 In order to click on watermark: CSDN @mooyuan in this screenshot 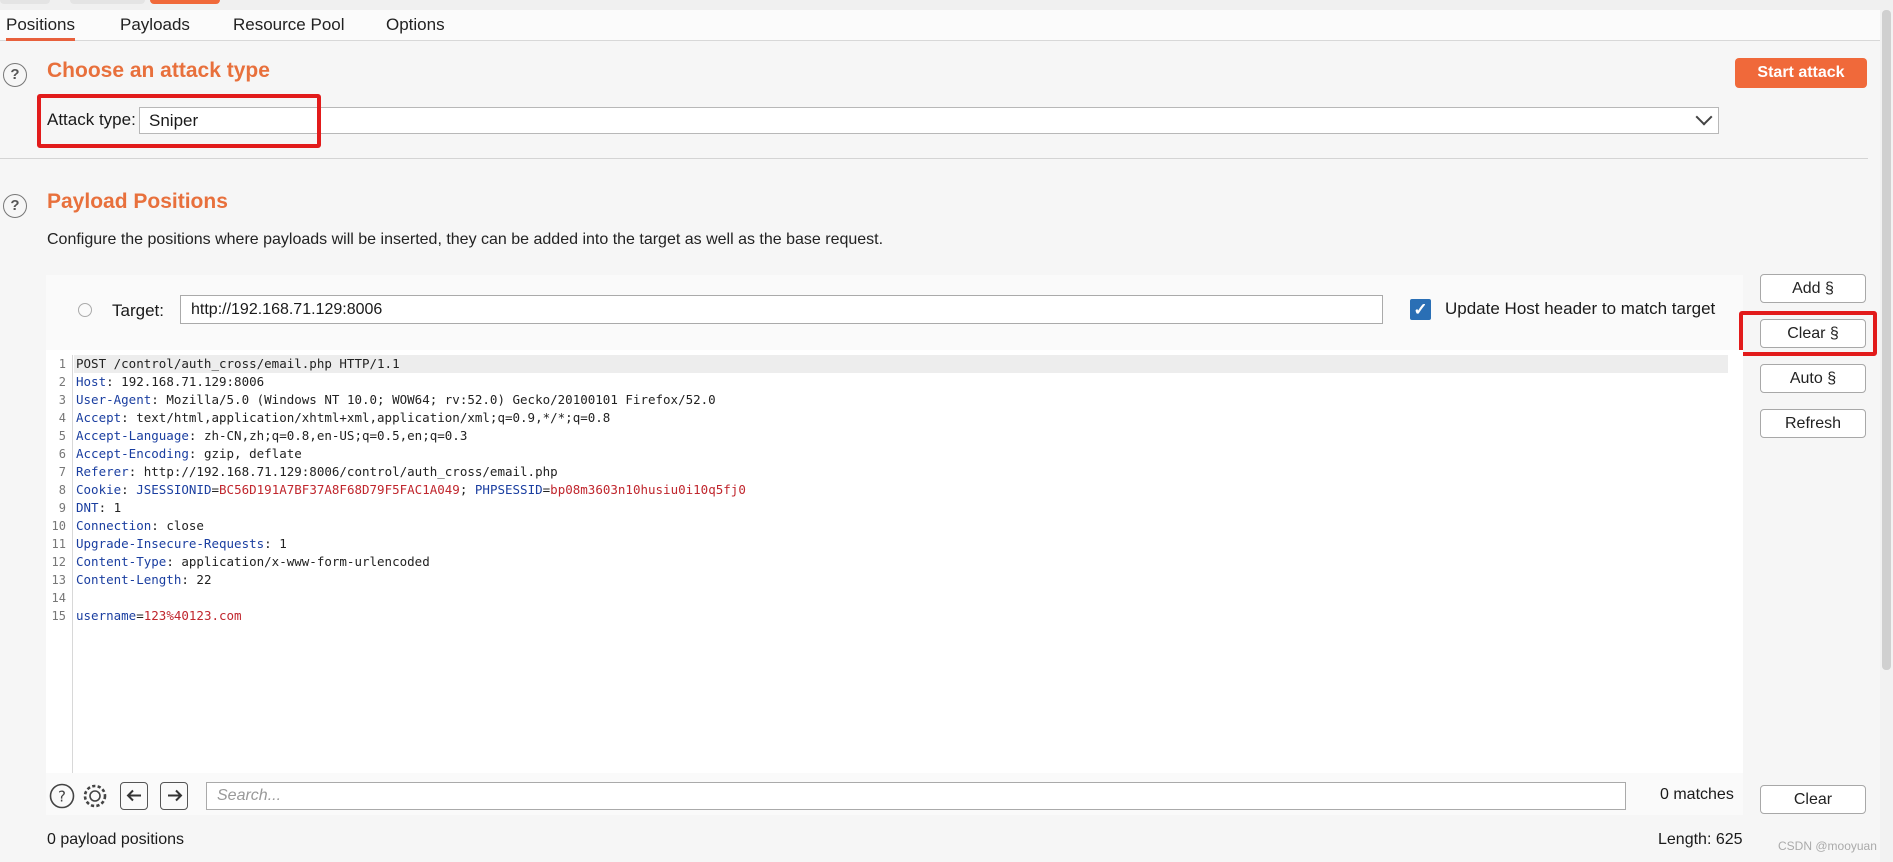, I will do `click(1827, 846)`.